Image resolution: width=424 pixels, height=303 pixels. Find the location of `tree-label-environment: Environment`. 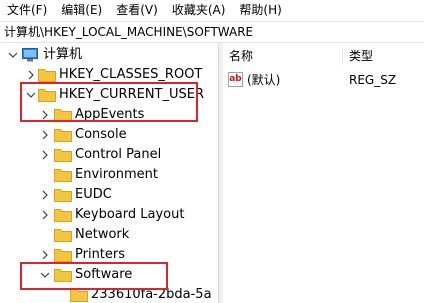

tree-label-environment: Environment is located at coordinates (117, 174).